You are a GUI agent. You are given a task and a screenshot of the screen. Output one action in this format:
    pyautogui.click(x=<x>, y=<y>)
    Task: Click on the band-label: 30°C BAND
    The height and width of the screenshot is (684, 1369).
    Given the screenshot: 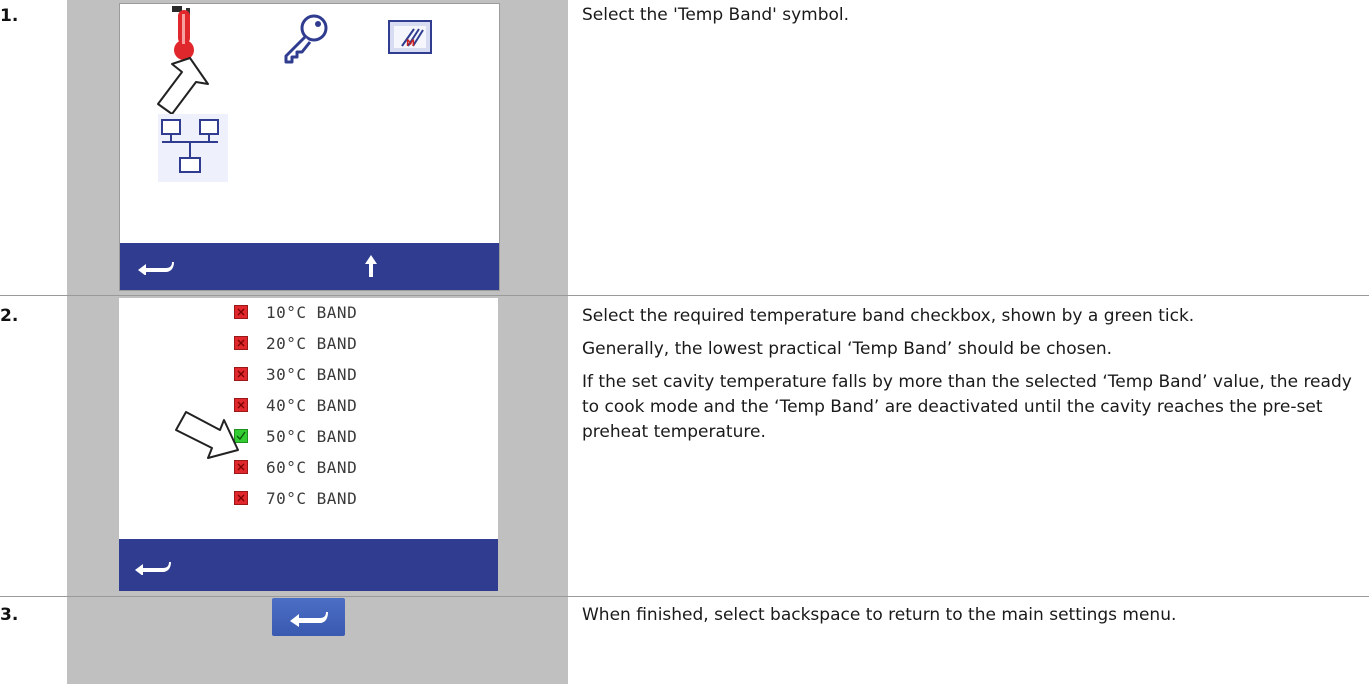 What is the action you would take?
    pyautogui.click(x=312, y=374)
    